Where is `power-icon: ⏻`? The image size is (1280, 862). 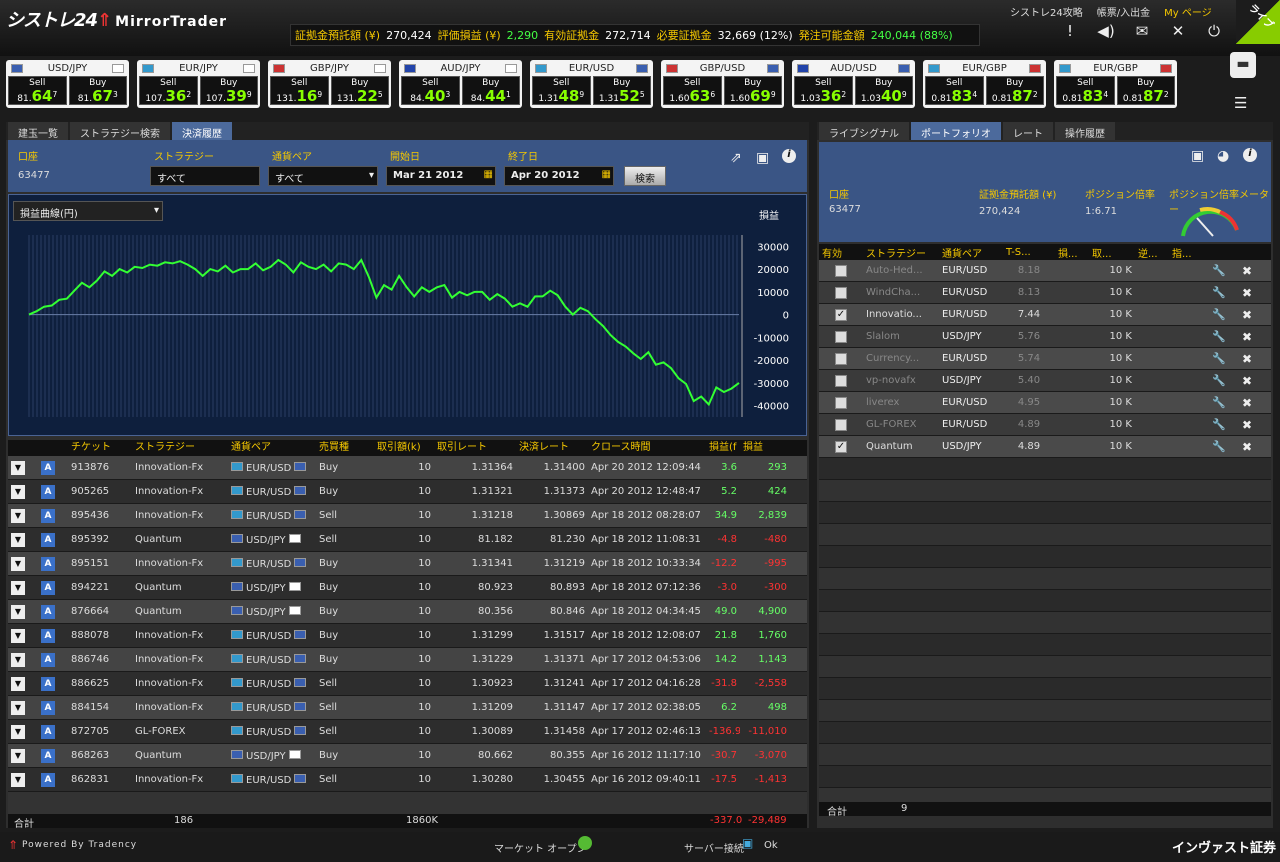 power-icon: ⏻ is located at coordinates (1214, 31).